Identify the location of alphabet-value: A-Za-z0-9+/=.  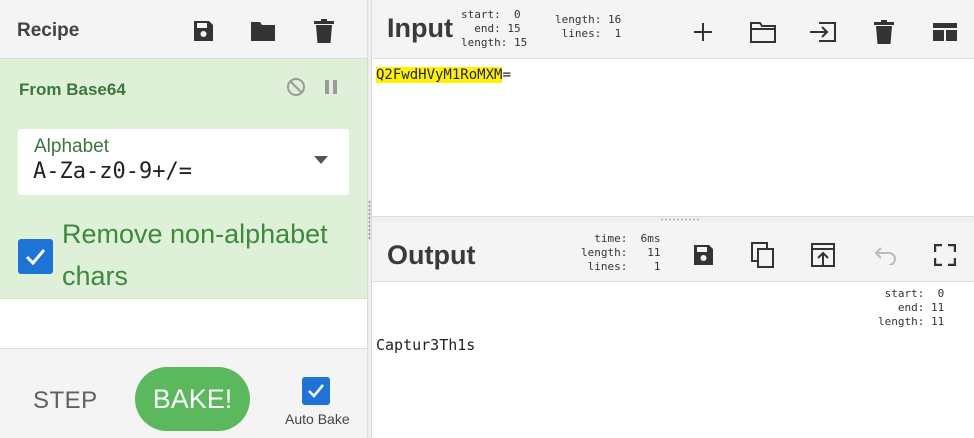
(112, 171).